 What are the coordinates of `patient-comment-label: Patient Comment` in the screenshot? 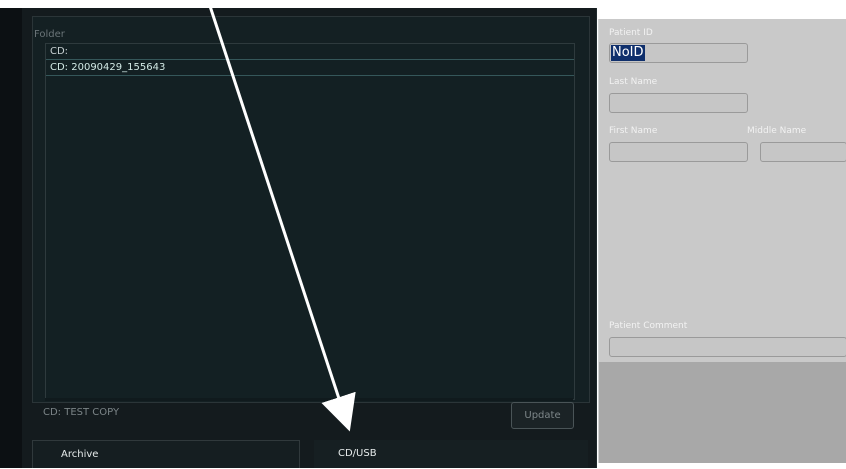 It's located at (648, 326).